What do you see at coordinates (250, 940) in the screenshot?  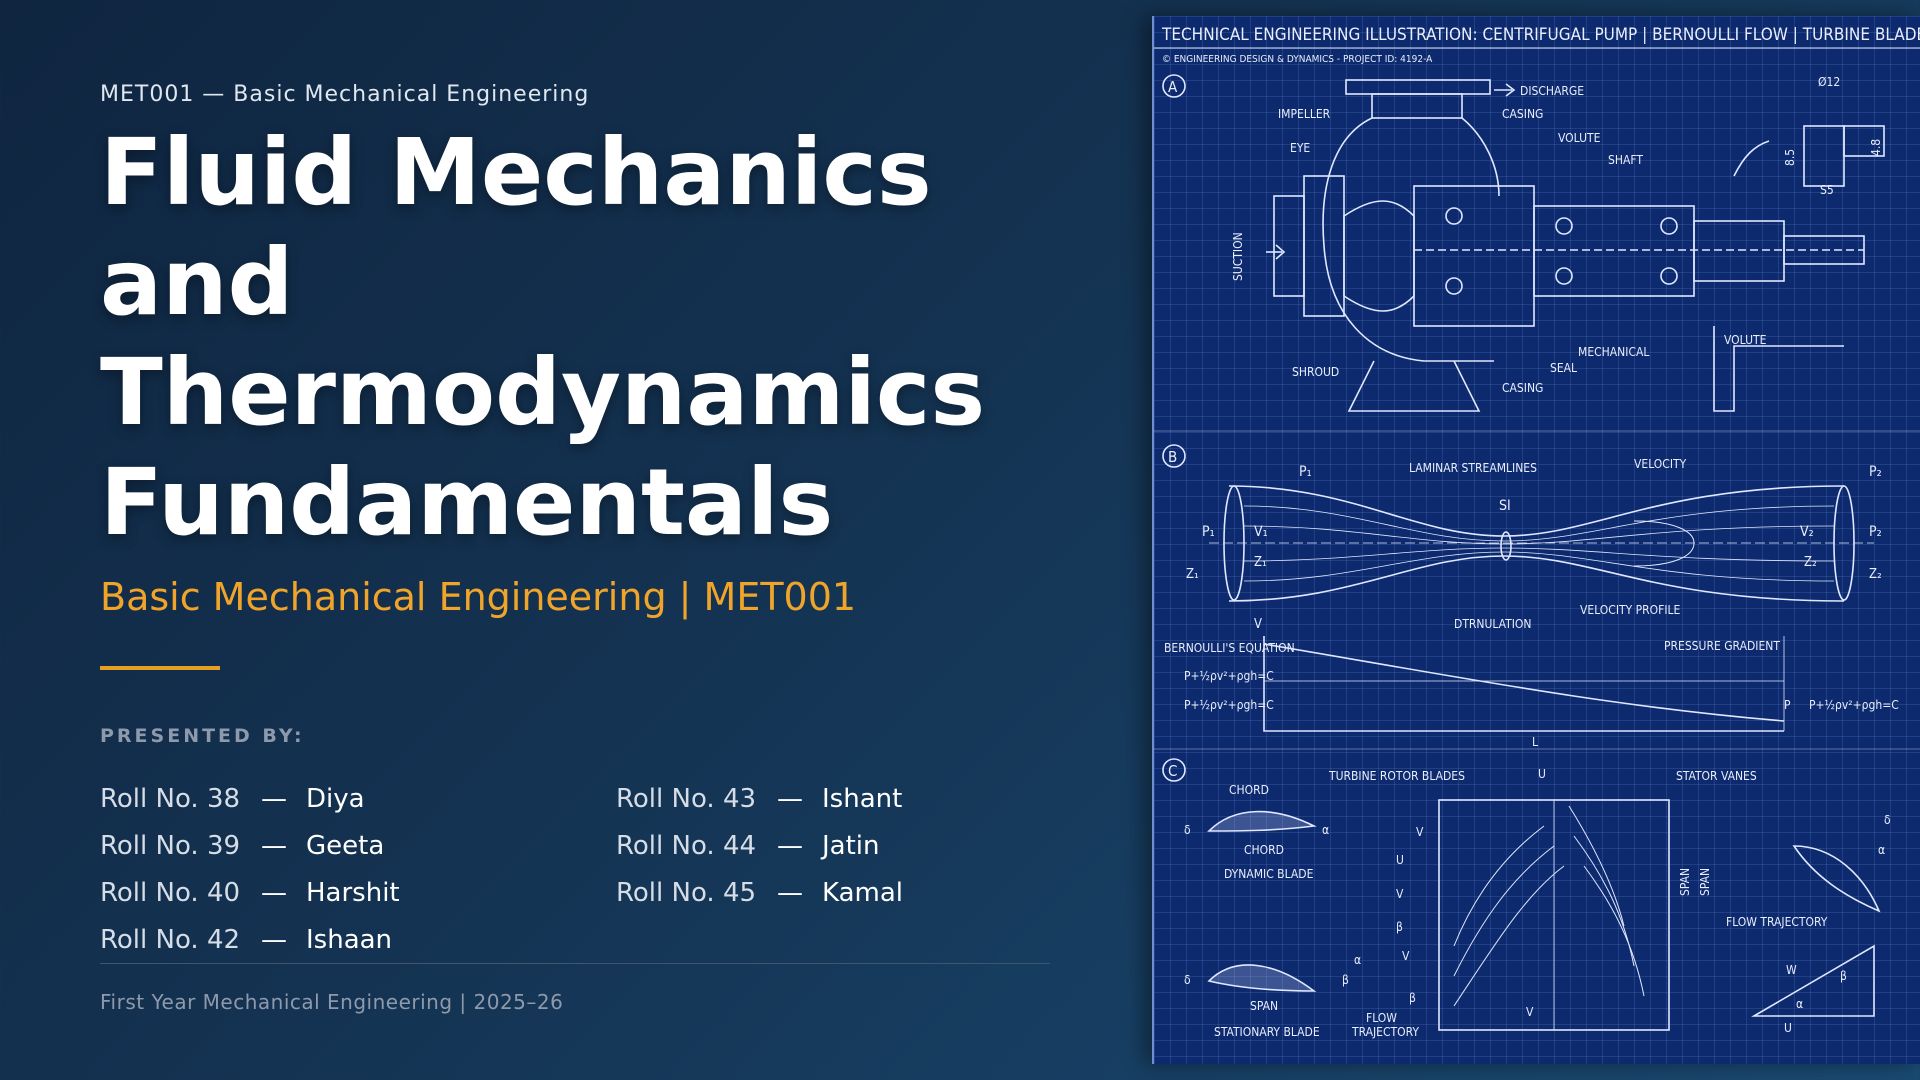 I see `member-row: Roll No. 42 — Ishaan` at bounding box center [250, 940].